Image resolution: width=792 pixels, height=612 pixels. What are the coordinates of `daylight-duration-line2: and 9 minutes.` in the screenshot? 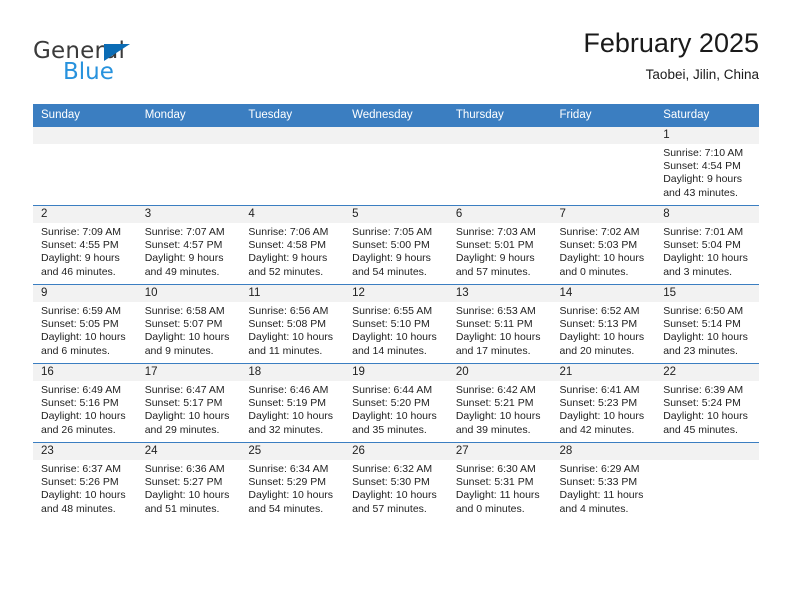 It's located at (179, 350).